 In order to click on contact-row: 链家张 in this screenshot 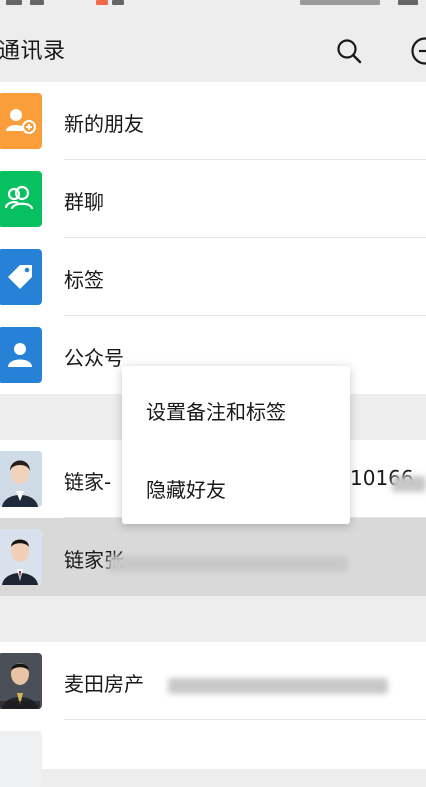, I will do `click(213, 557)`.